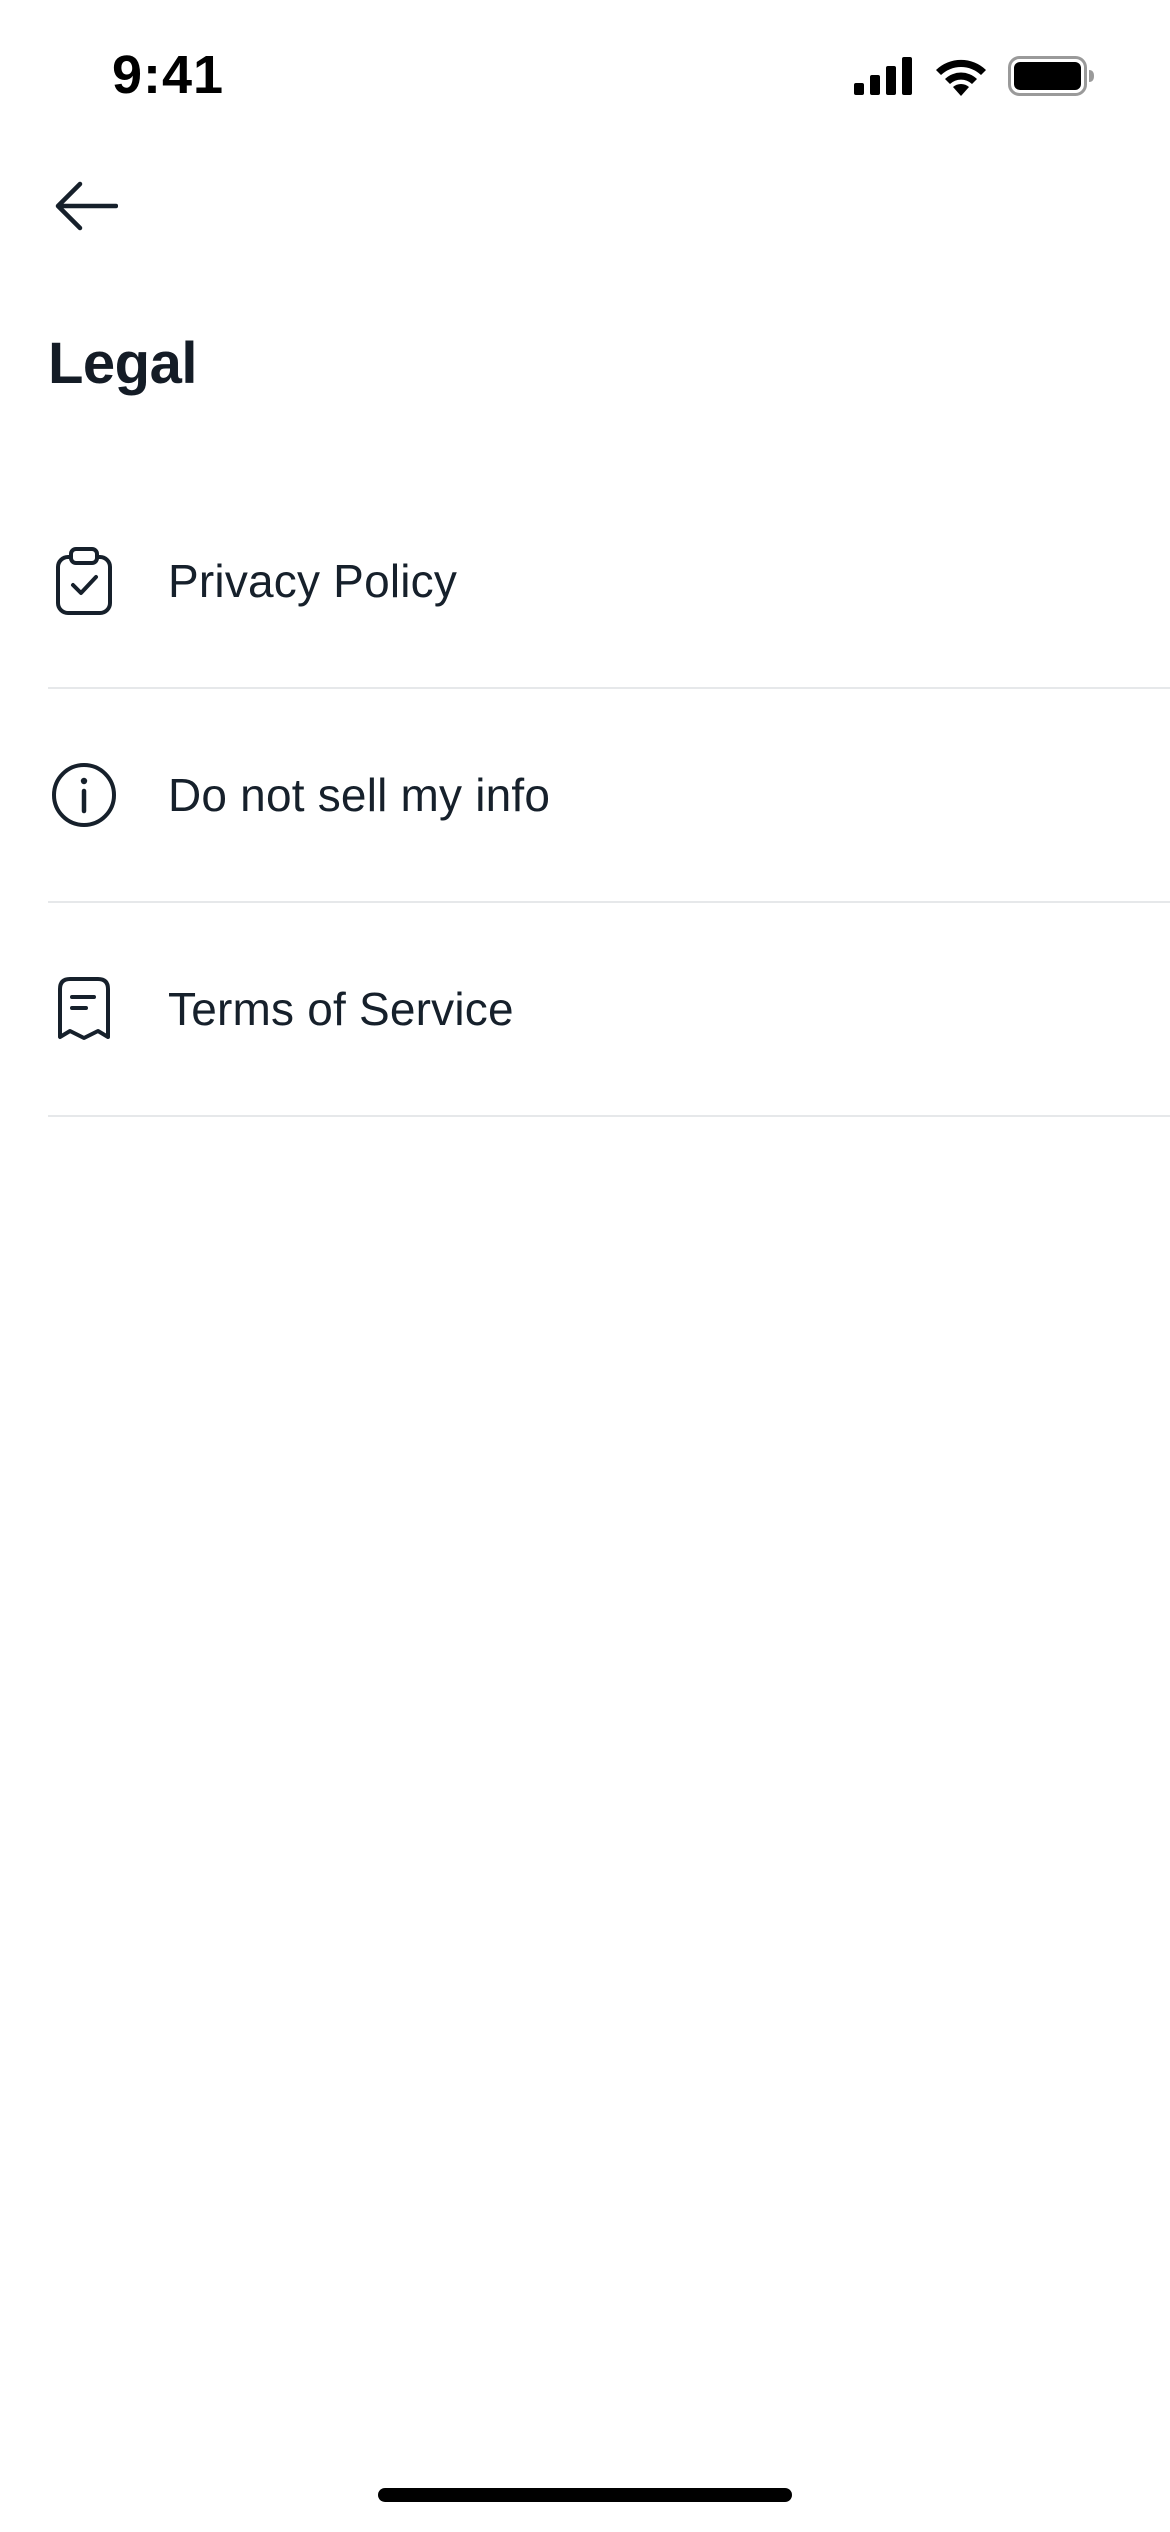 This screenshot has width=1170, height=2532. Describe the element at coordinates (123, 363) in the screenshot. I see `page-title: Legal` at that location.